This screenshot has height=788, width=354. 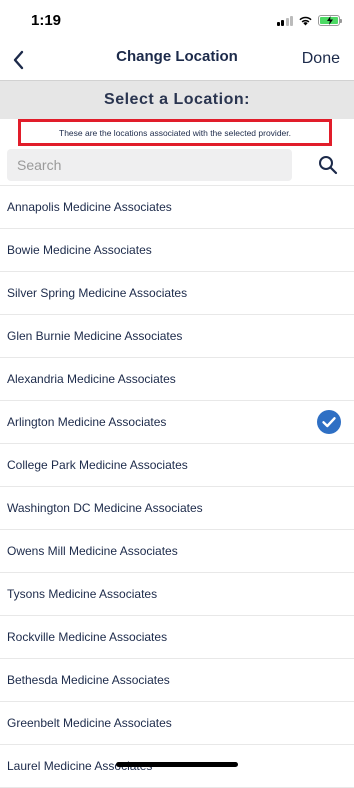 I want to click on list-item-arlington: Arlington Medicine Associates, so click(x=177, y=422).